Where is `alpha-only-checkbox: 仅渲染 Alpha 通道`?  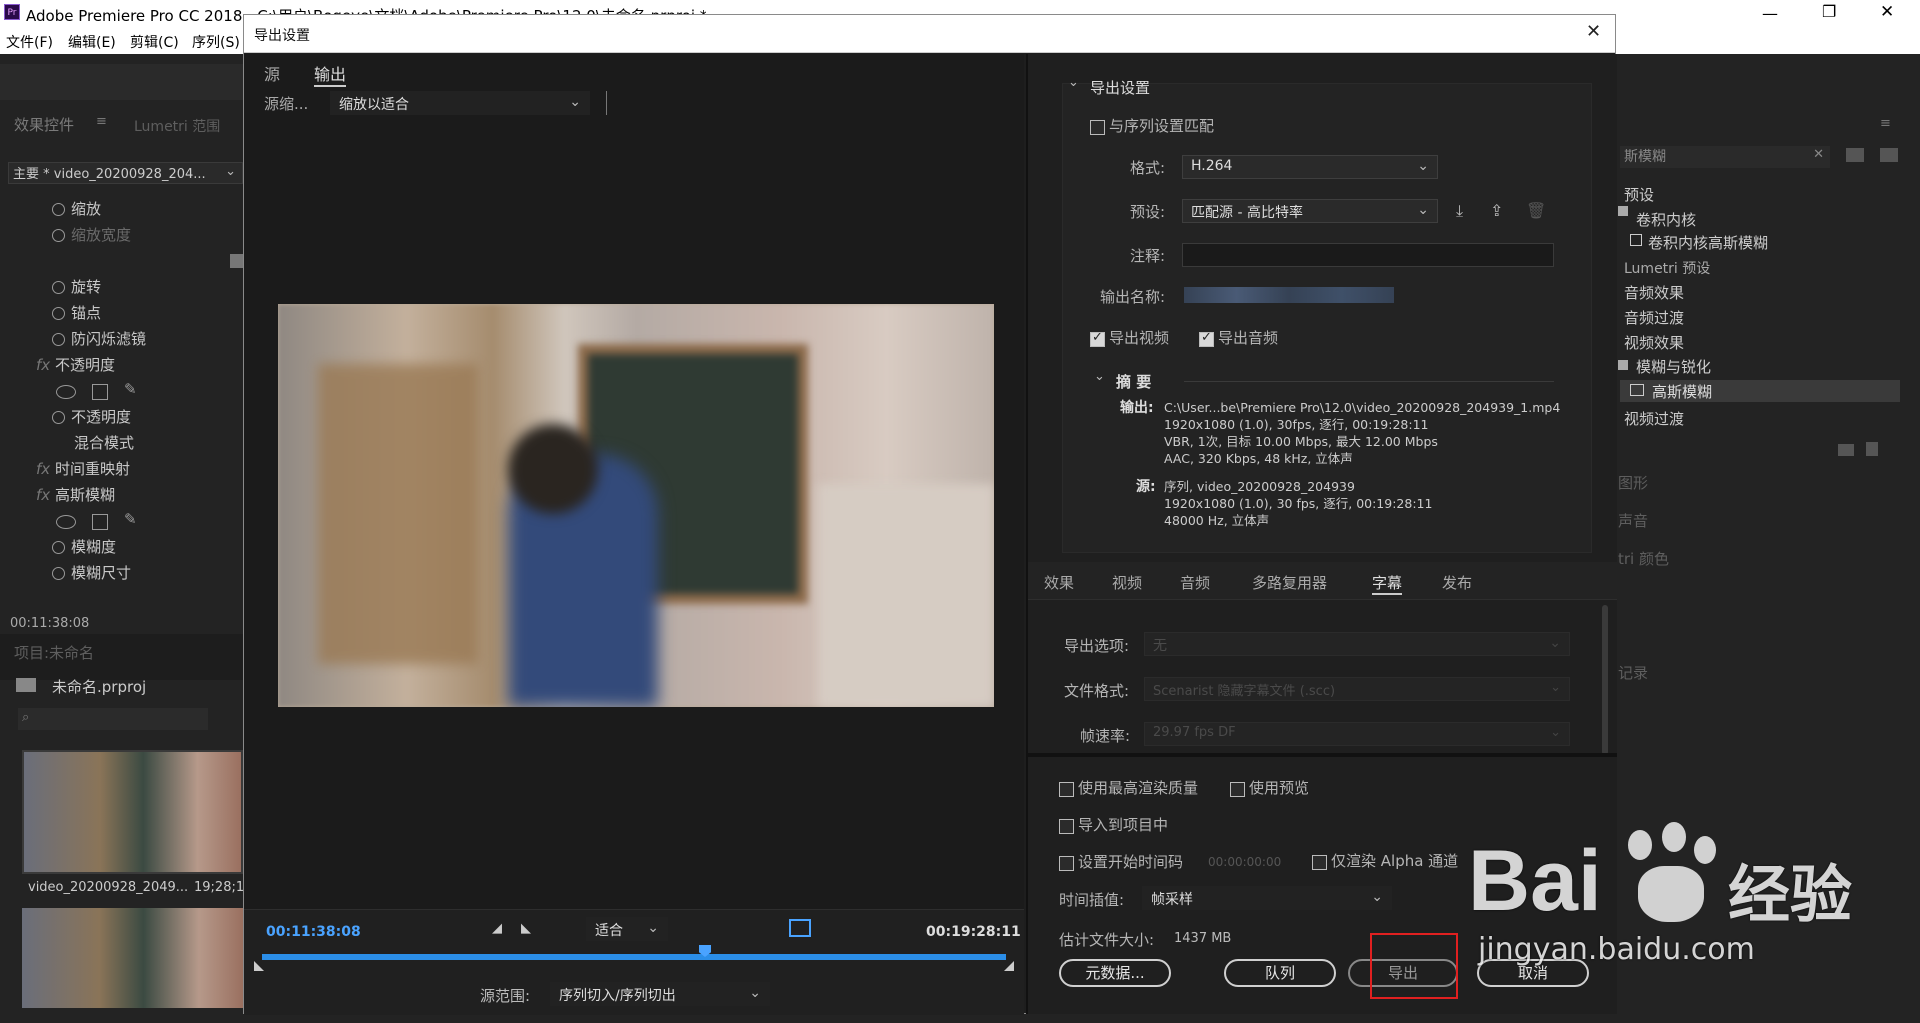
alpha-only-checkbox: 仅渲染 Alpha 通道 is located at coordinates (1385, 860).